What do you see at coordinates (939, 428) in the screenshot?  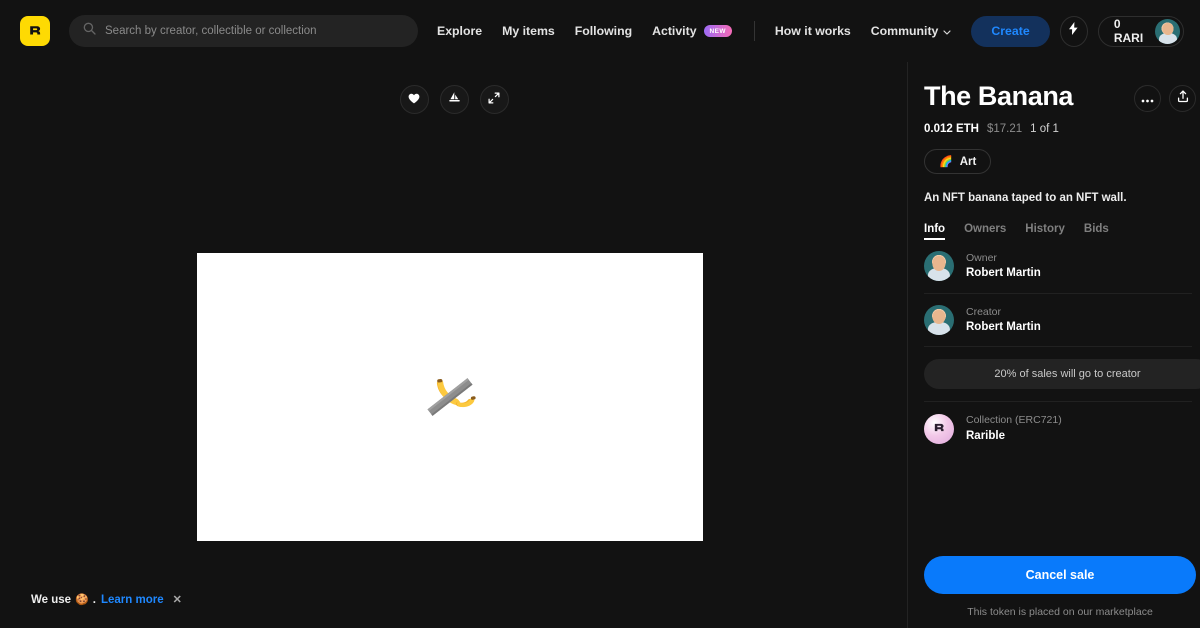 I see `collection-avatar` at bounding box center [939, 428].